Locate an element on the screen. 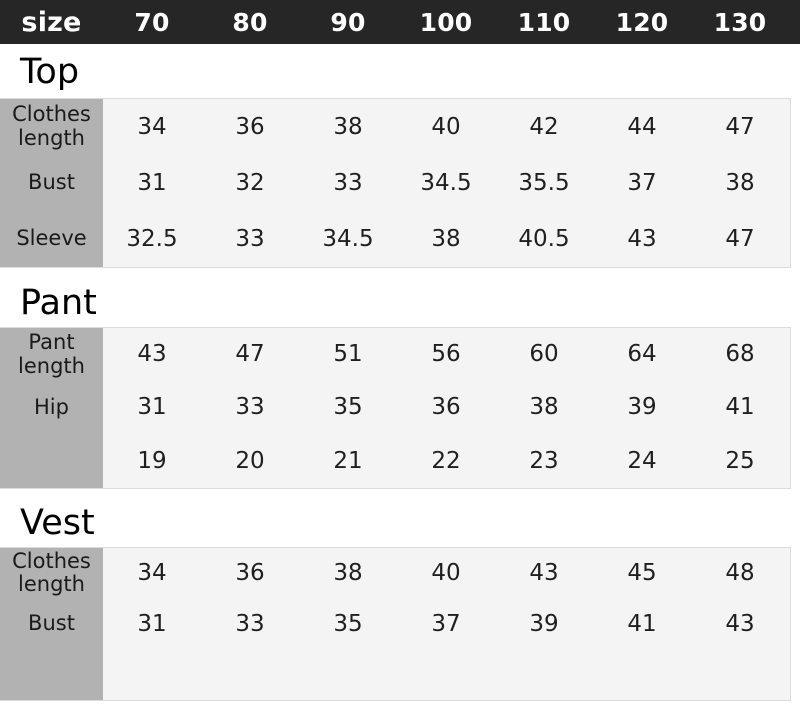 The width and height of the screenshot is (800, 709). row-label-pant-unlabeled is located at coordinates (51, 461).